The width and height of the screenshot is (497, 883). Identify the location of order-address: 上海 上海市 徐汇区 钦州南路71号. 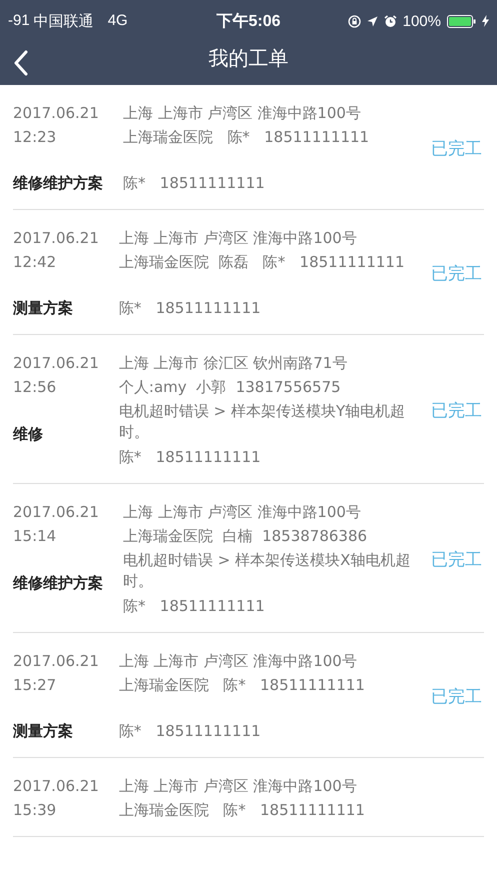
(233, 363).